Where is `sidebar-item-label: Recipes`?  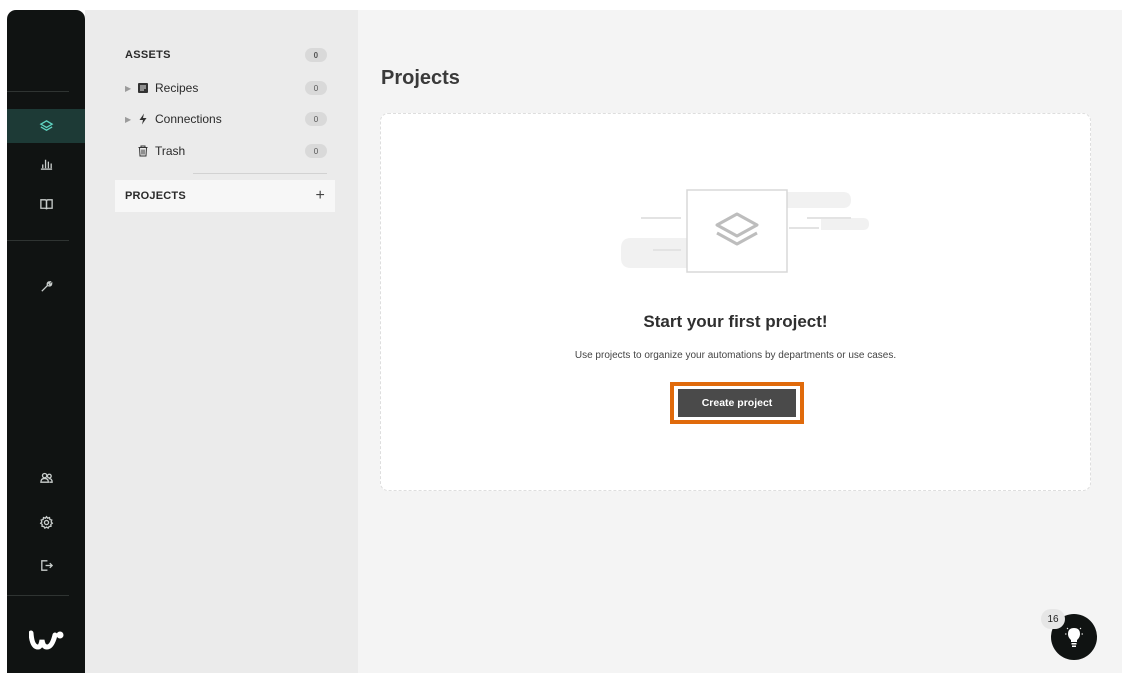 sidebar-item-label: Recipes is located at coordinates (177, 88).